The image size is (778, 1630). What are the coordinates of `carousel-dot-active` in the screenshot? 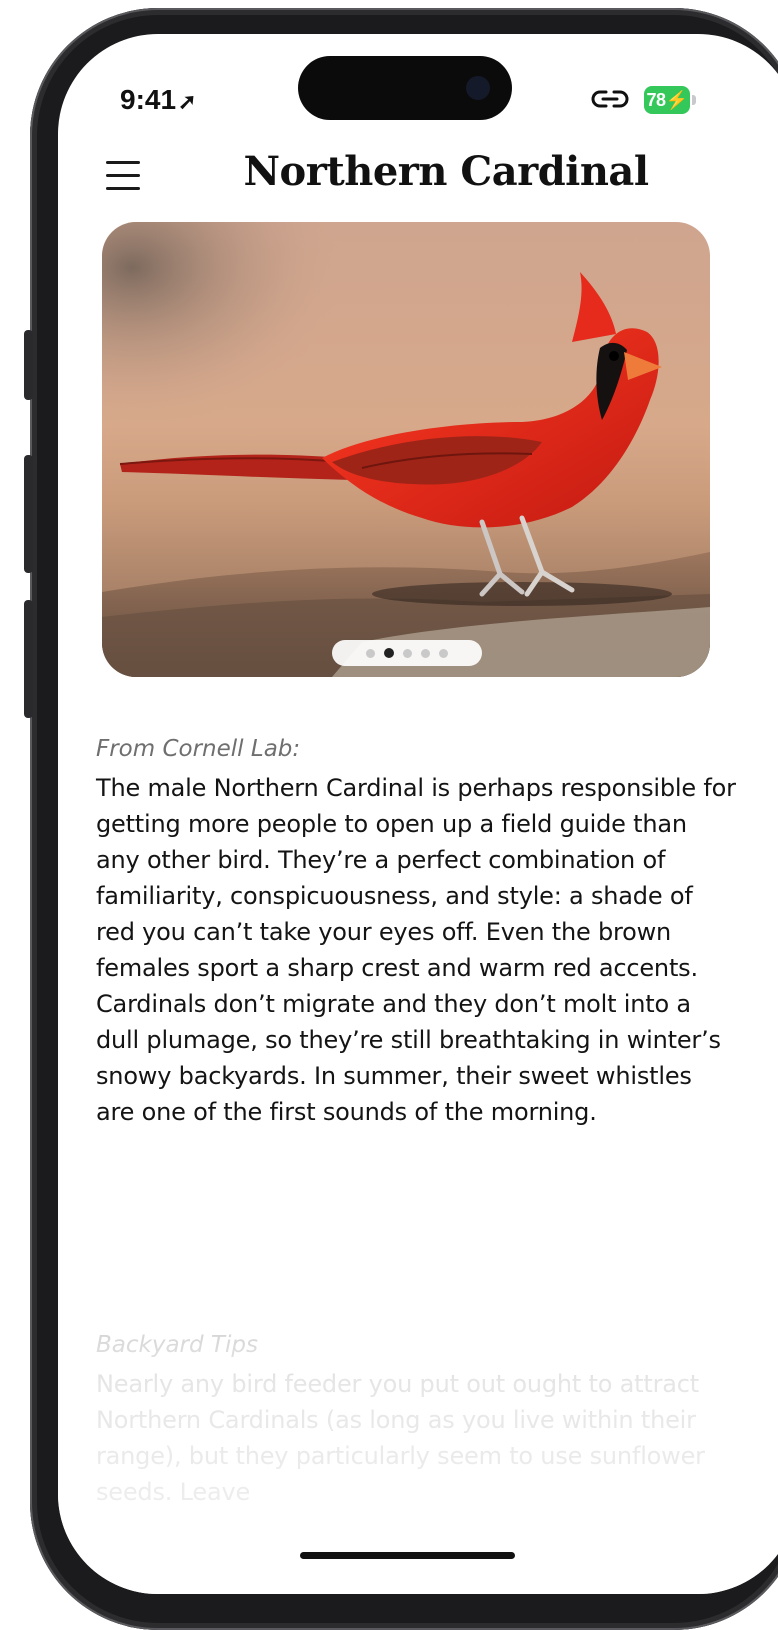 It's located at (389, 653).